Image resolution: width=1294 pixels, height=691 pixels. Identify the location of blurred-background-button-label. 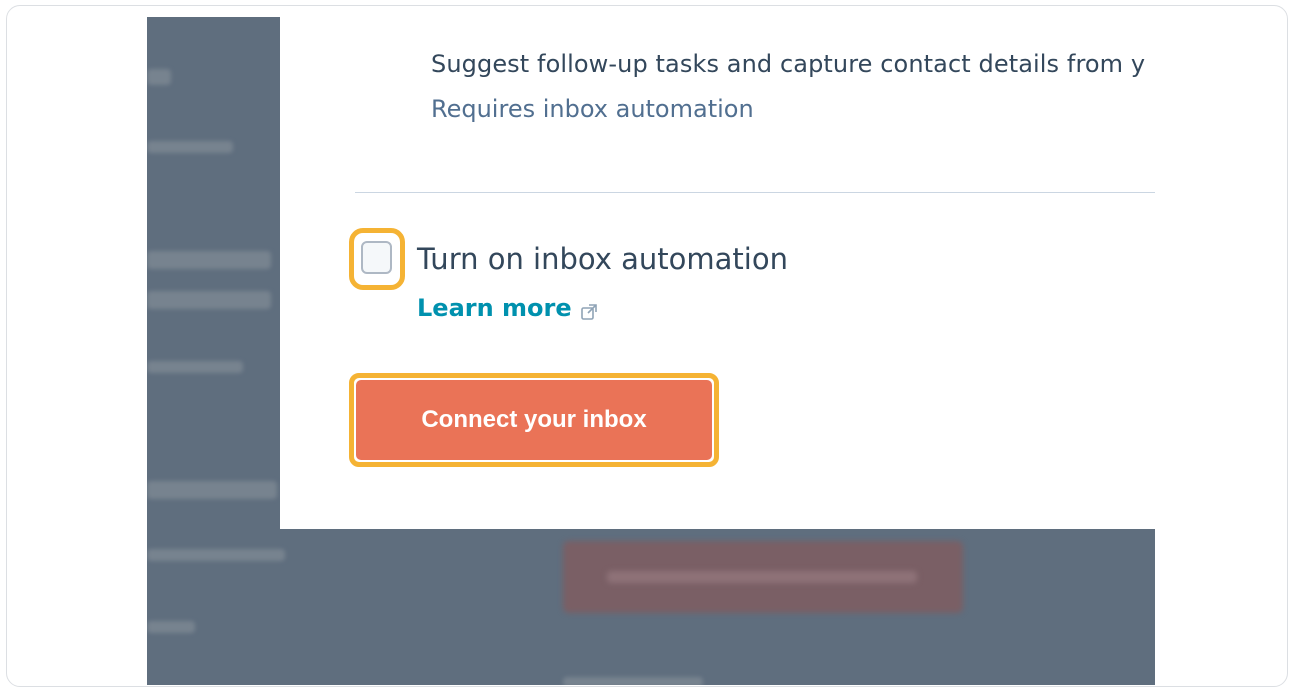
(762, 577).